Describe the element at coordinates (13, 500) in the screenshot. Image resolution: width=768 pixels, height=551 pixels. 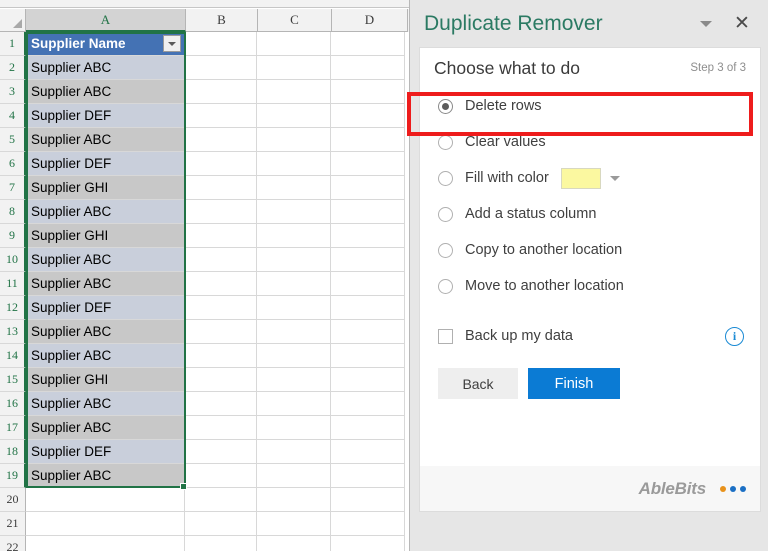
I see `row-header-20: 20` at that location.